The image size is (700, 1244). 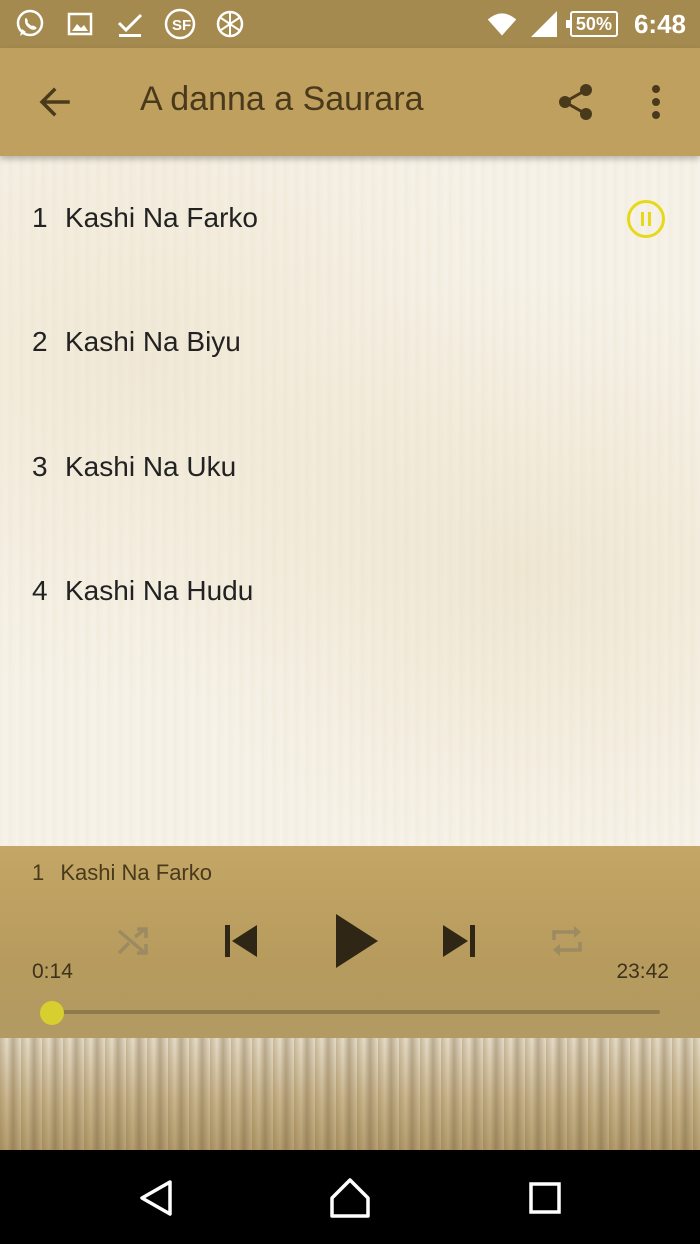 I want to click on track-number: 2, so click(x=40, y=341).